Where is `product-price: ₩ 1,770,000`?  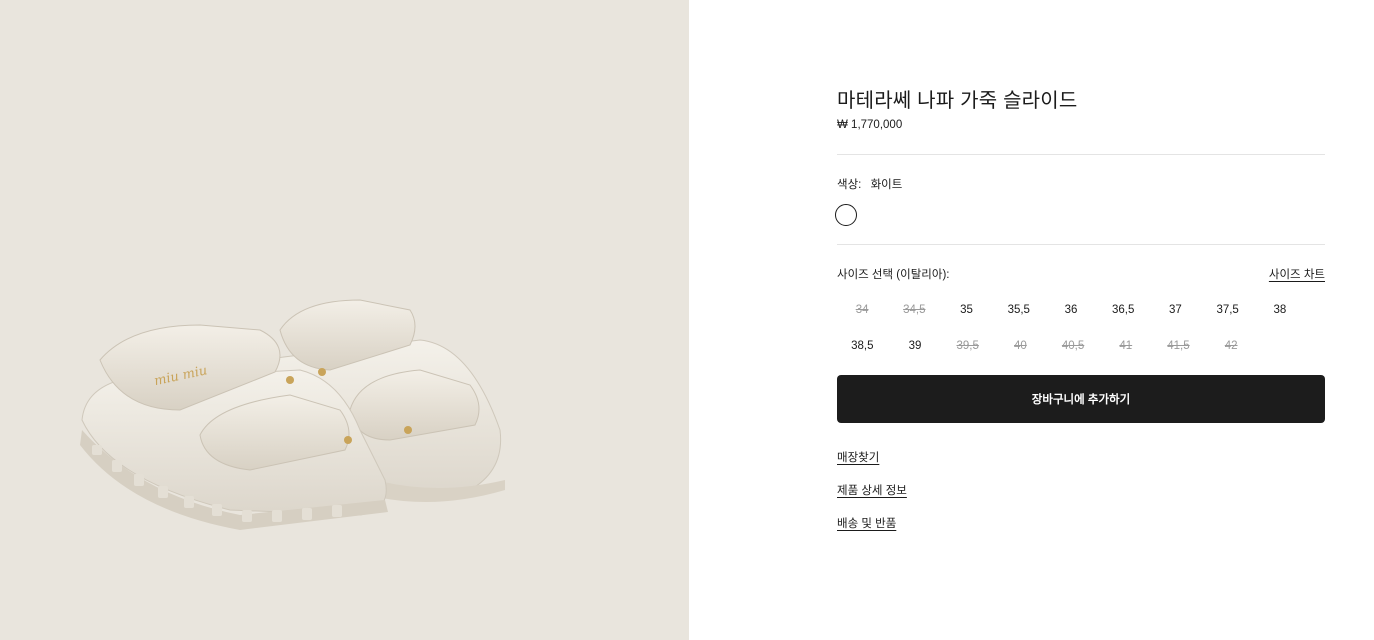 product-price: ₩ 1,770,000 is located at coordinates (870, 125).